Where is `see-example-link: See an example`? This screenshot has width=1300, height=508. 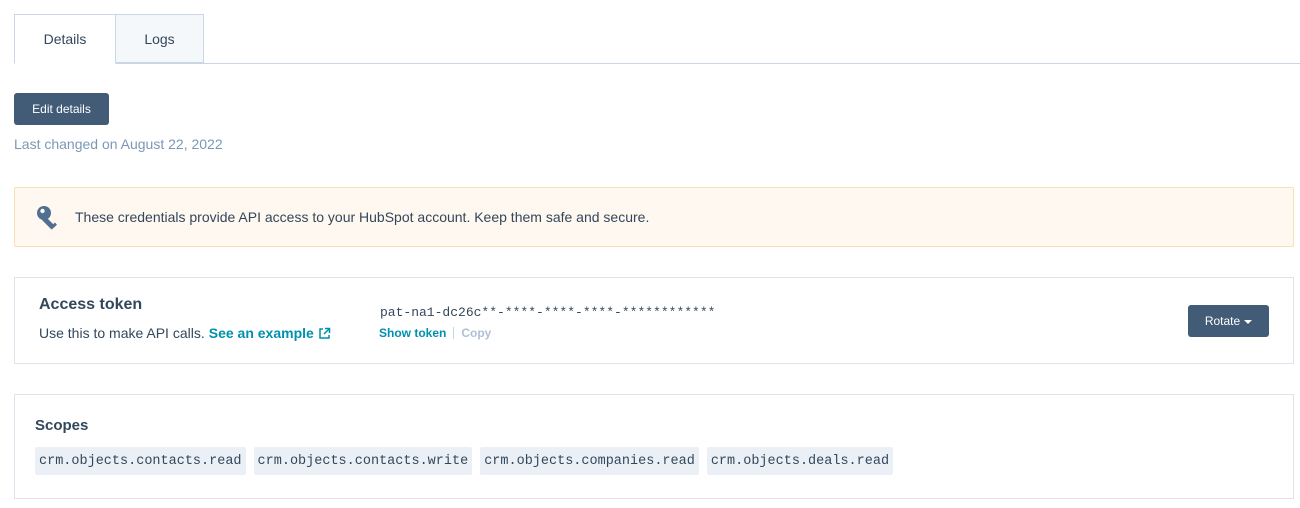
see-example-link: See an example is located at coordinates (270, 333).